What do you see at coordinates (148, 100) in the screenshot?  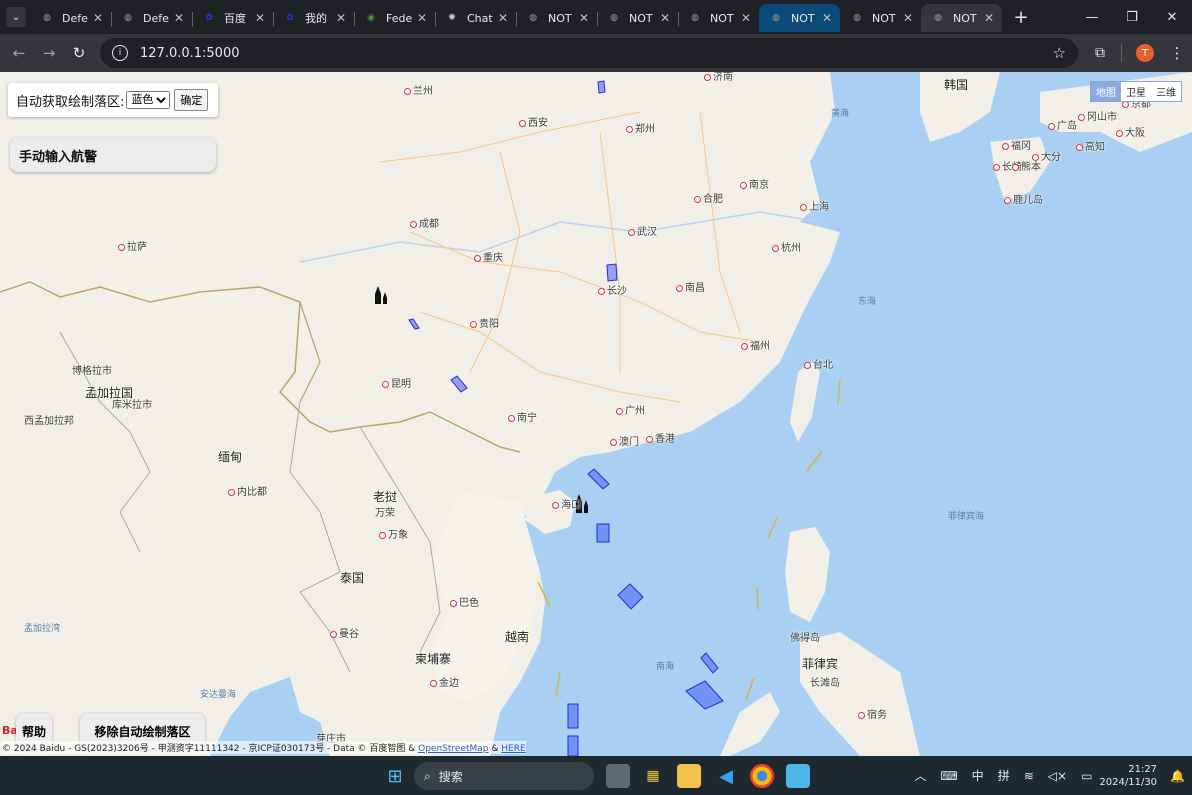 I see `color-select: 蓝色` at bounding box center [148, 100].